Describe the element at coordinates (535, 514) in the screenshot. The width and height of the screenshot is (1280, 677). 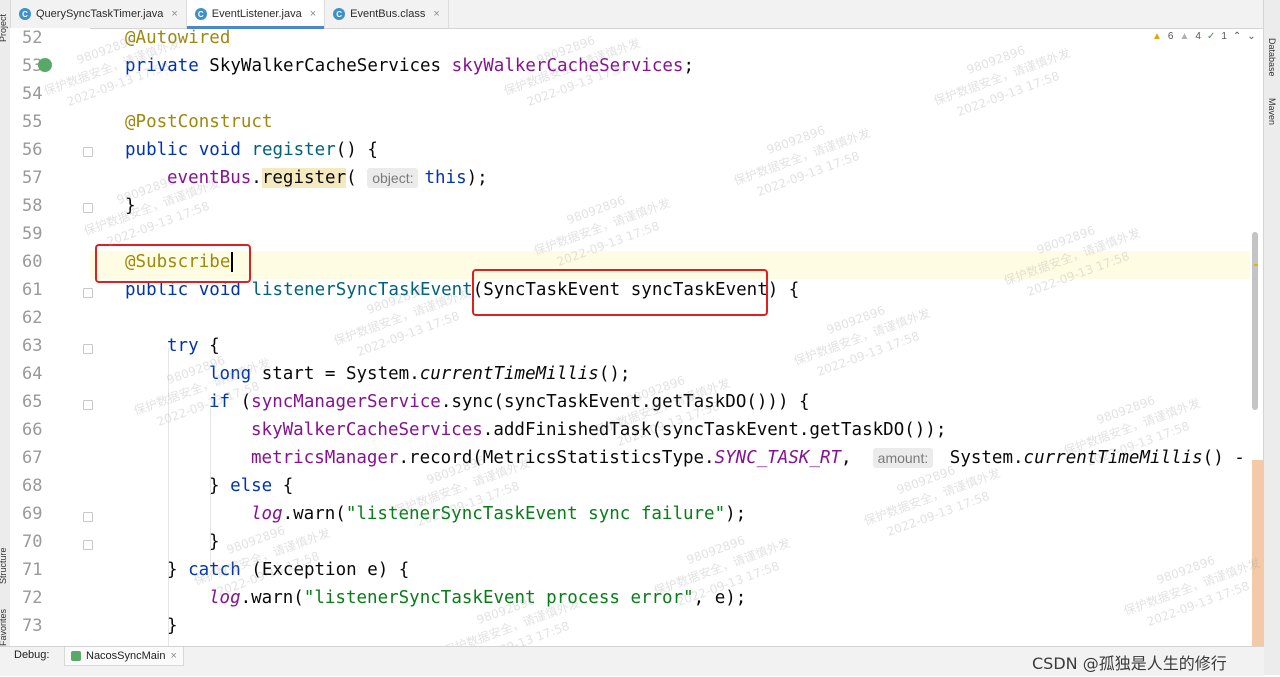
I see `string-literal: "listenerSyncTaskEvent sync failure"` at that location.